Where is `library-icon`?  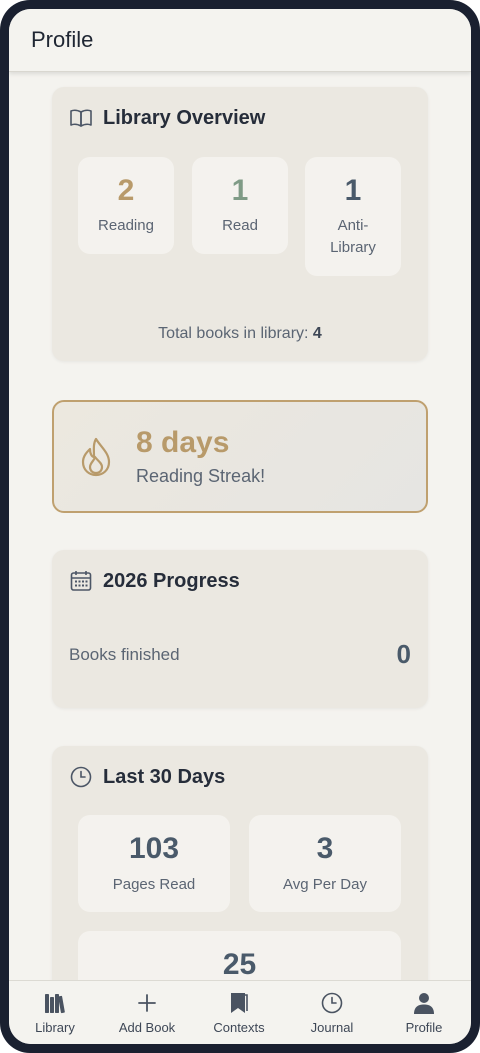 library-icon is located at coordinates (55, 1004).